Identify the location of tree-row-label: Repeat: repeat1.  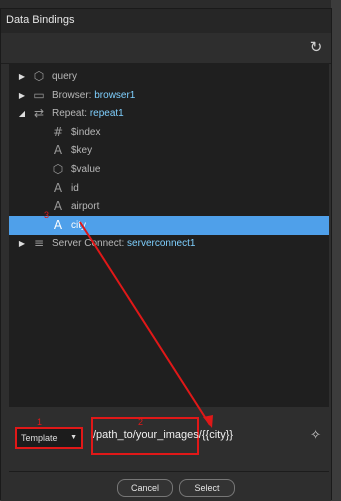
(88, 114).